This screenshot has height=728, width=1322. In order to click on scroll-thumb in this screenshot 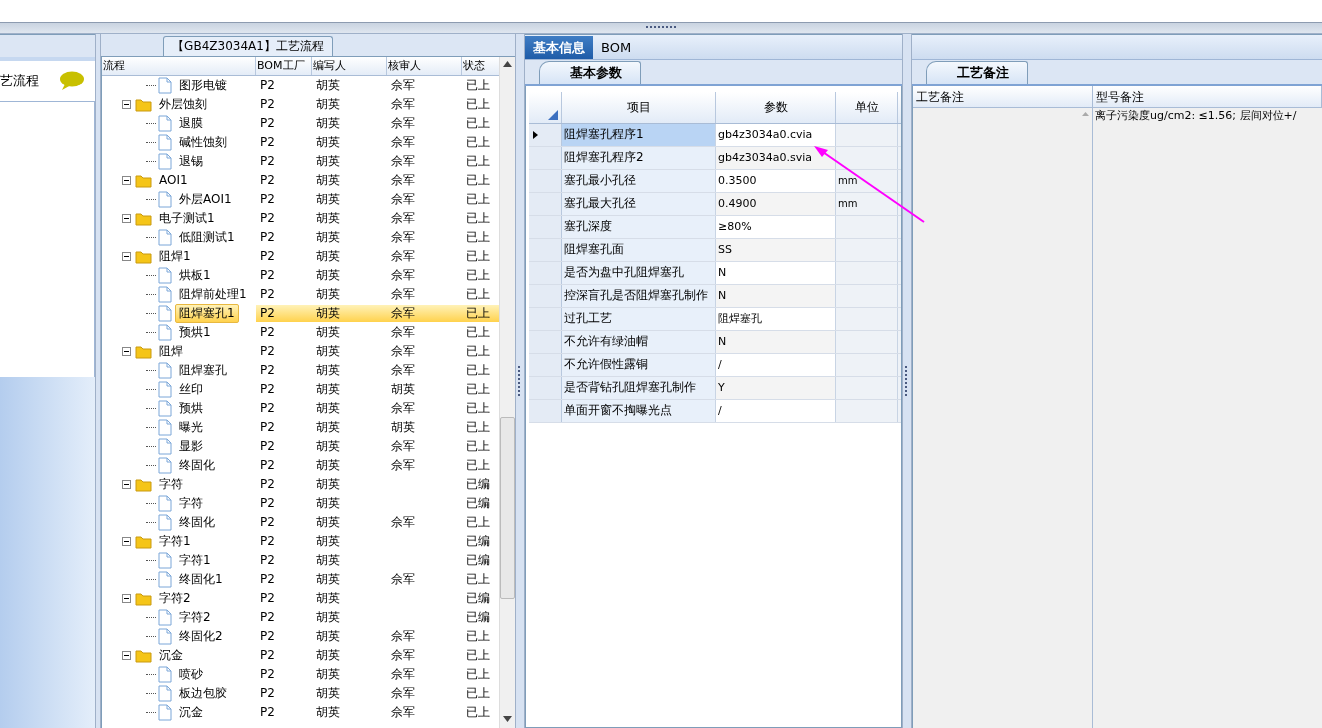, I will do `click(507, 508)`.